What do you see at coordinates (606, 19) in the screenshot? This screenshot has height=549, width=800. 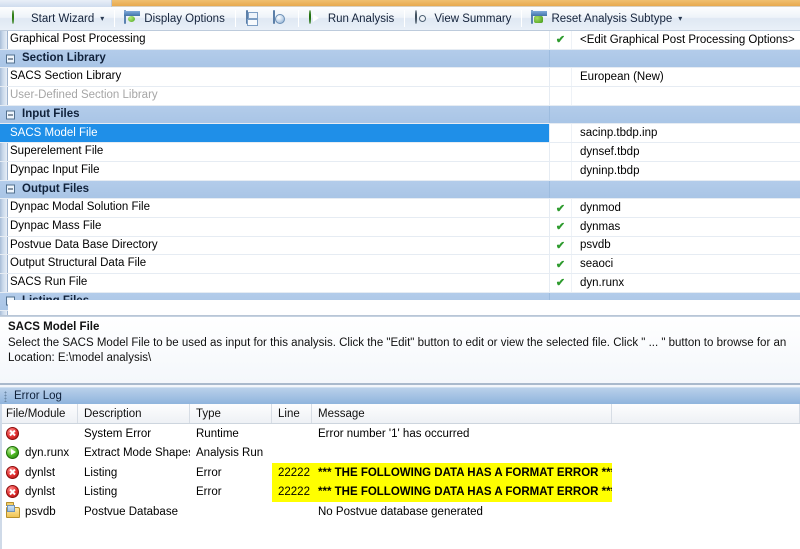 I see `reset-analysis-subtype-button: Reset Analysis Subtype ▾` at bounding box center [606, 19].